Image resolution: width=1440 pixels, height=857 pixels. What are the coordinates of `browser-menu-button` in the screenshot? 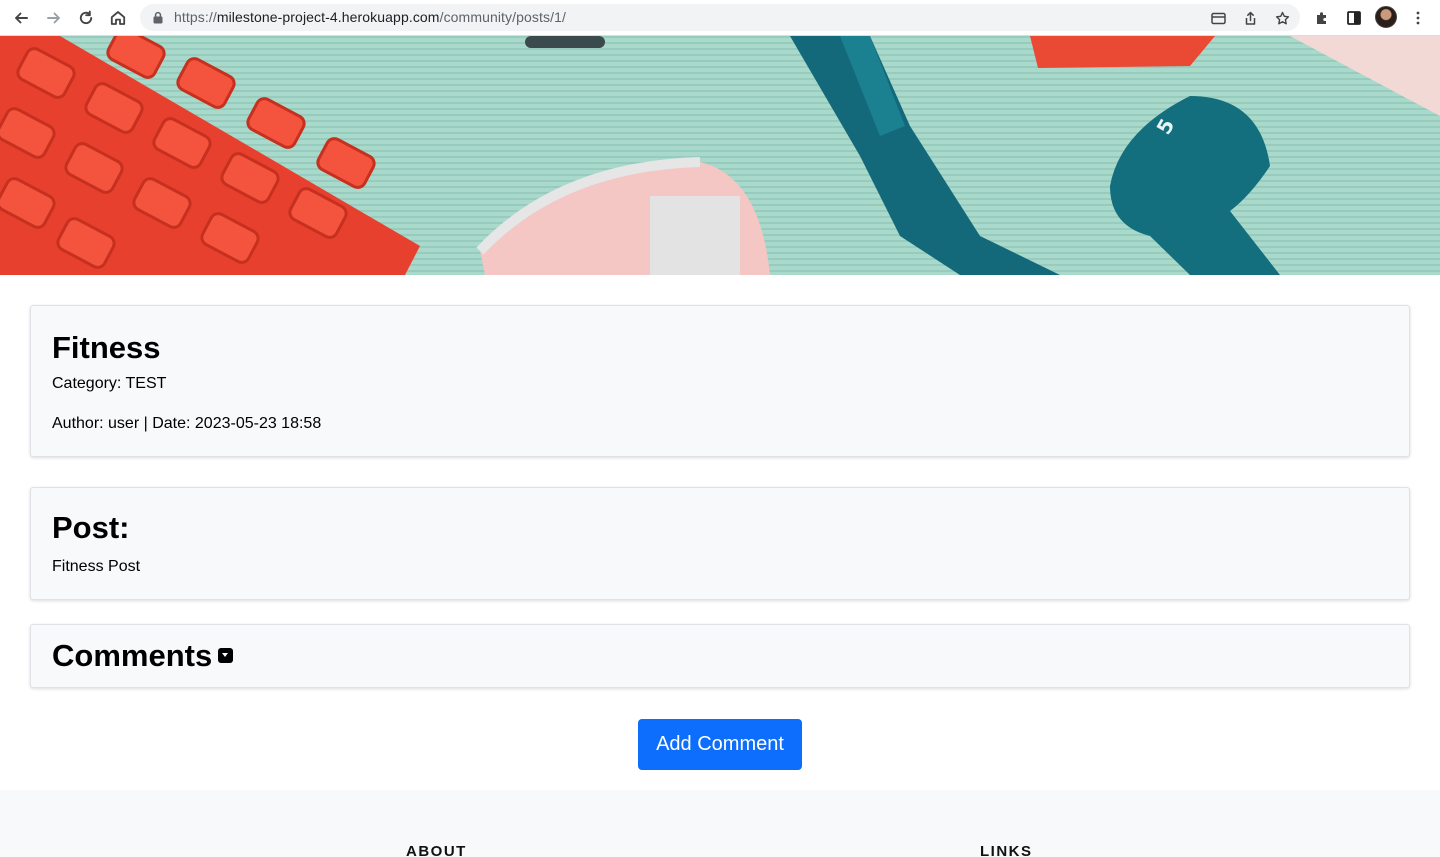 It's located at (1418, 18).